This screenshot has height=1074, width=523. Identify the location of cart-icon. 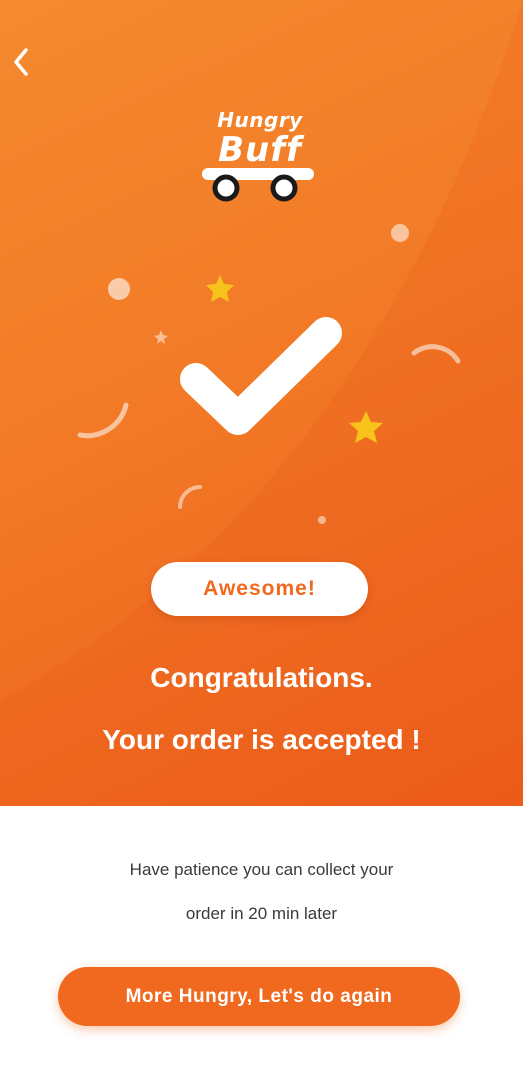
(258, 185).